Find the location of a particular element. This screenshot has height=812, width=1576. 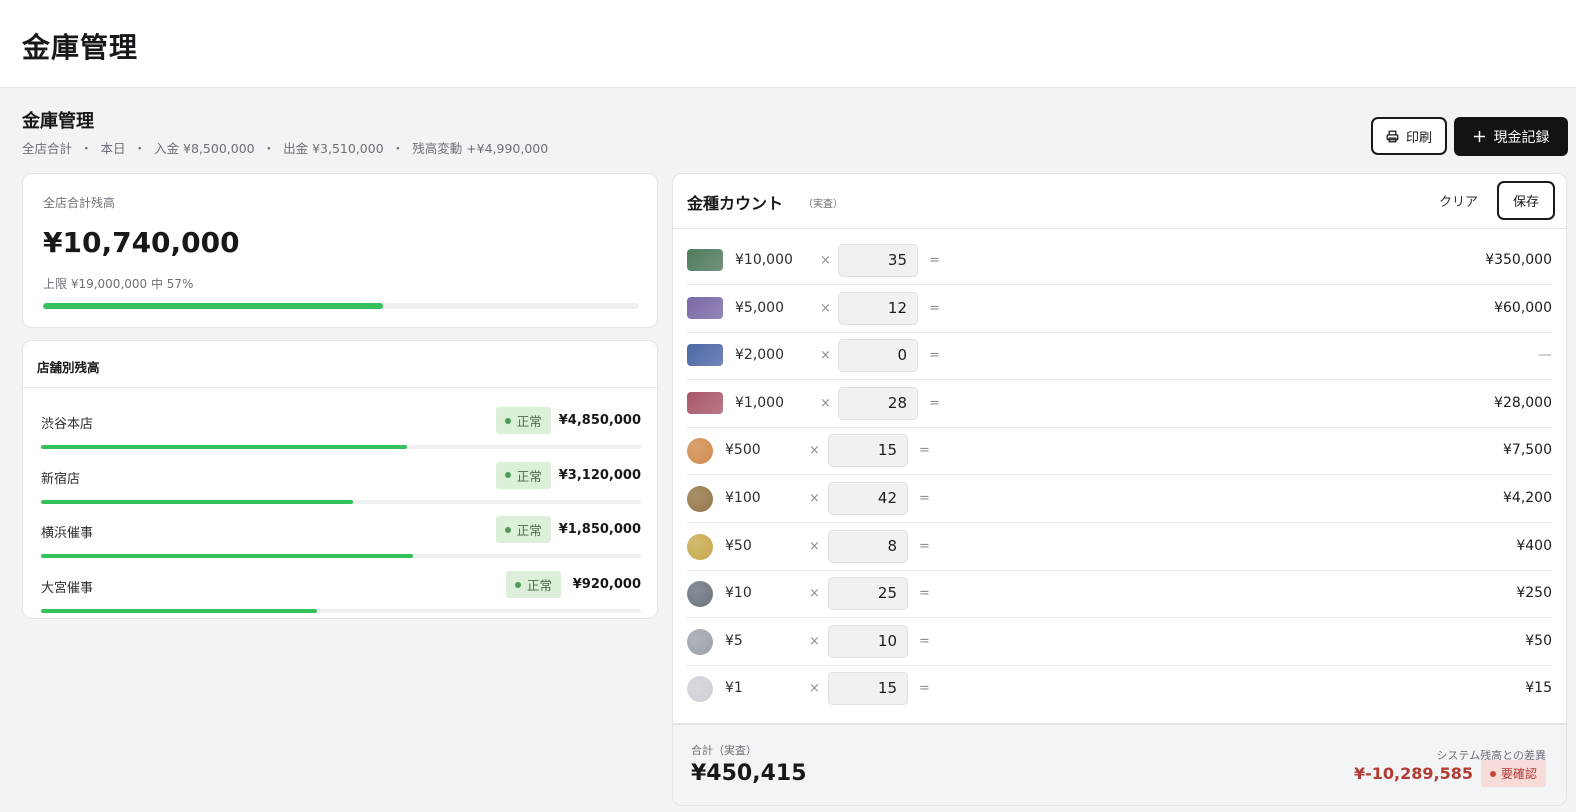

store-status-amount: 正常 ¥1,850,000 is located at coordinates (568, 530).